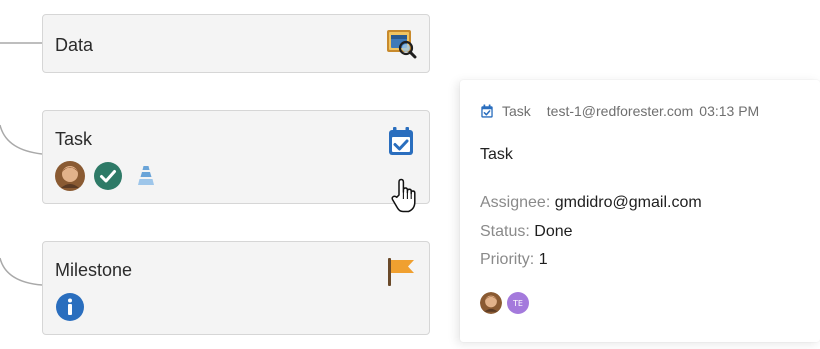 The width and height of the screenshot is (820, 349). I want to click on assignee-value: gmdidro@gmail.com, so click(628, 202).